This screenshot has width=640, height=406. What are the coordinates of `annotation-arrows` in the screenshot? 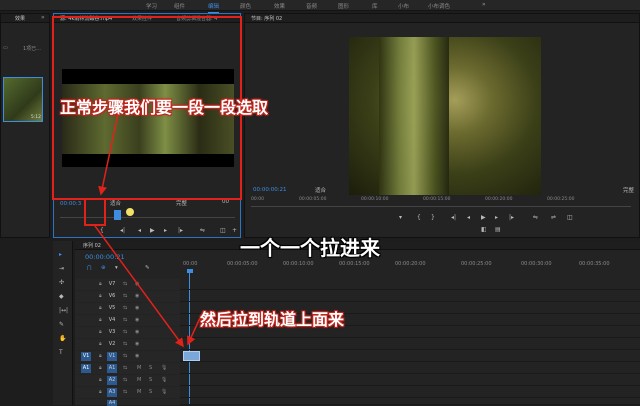 It's located at (147, 230).